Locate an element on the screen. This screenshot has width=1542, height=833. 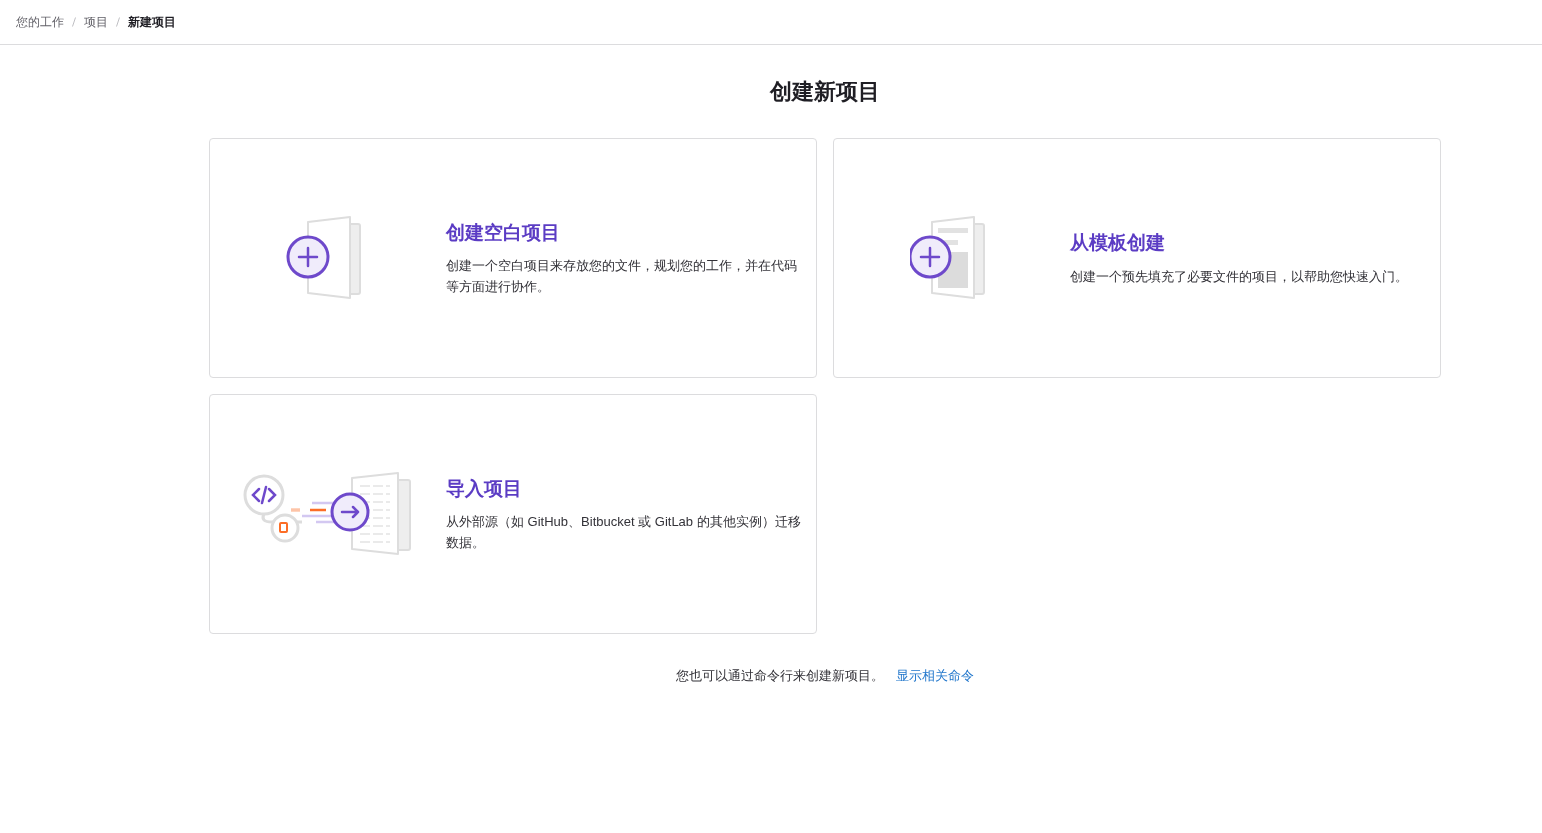
breadcrumb-link: 新建项目 is located at coordinates (152, 22).